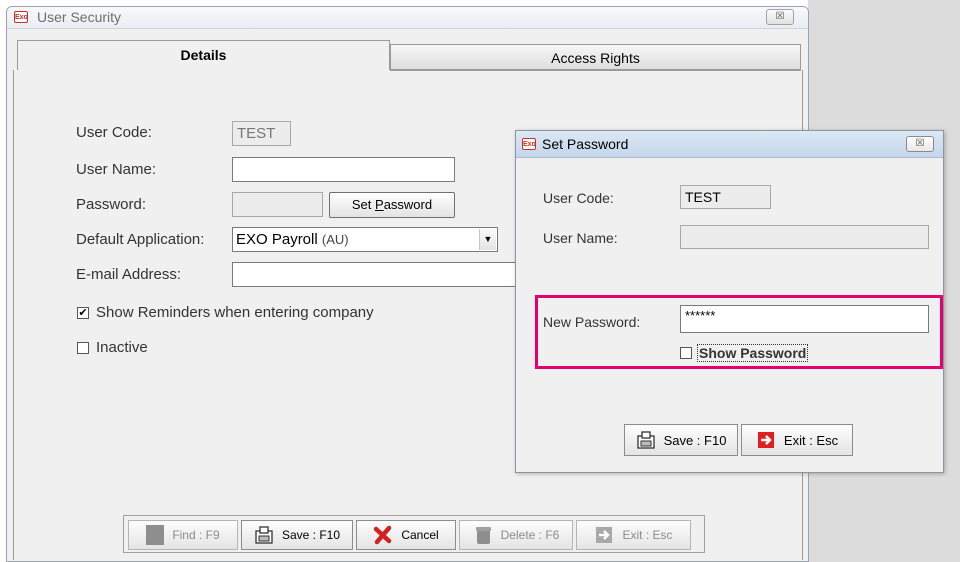 The image size is (960, 562). I want to click on bottom-toolbar: Find : F9 Save : F10 Cancel Delete : F6, so click(414, 534).